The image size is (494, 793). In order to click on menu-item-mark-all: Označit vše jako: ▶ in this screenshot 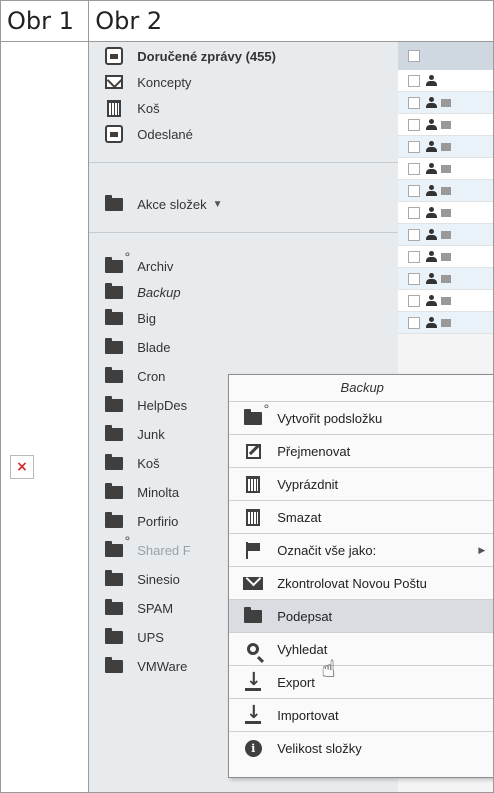, I will do `click(361, 550)`.